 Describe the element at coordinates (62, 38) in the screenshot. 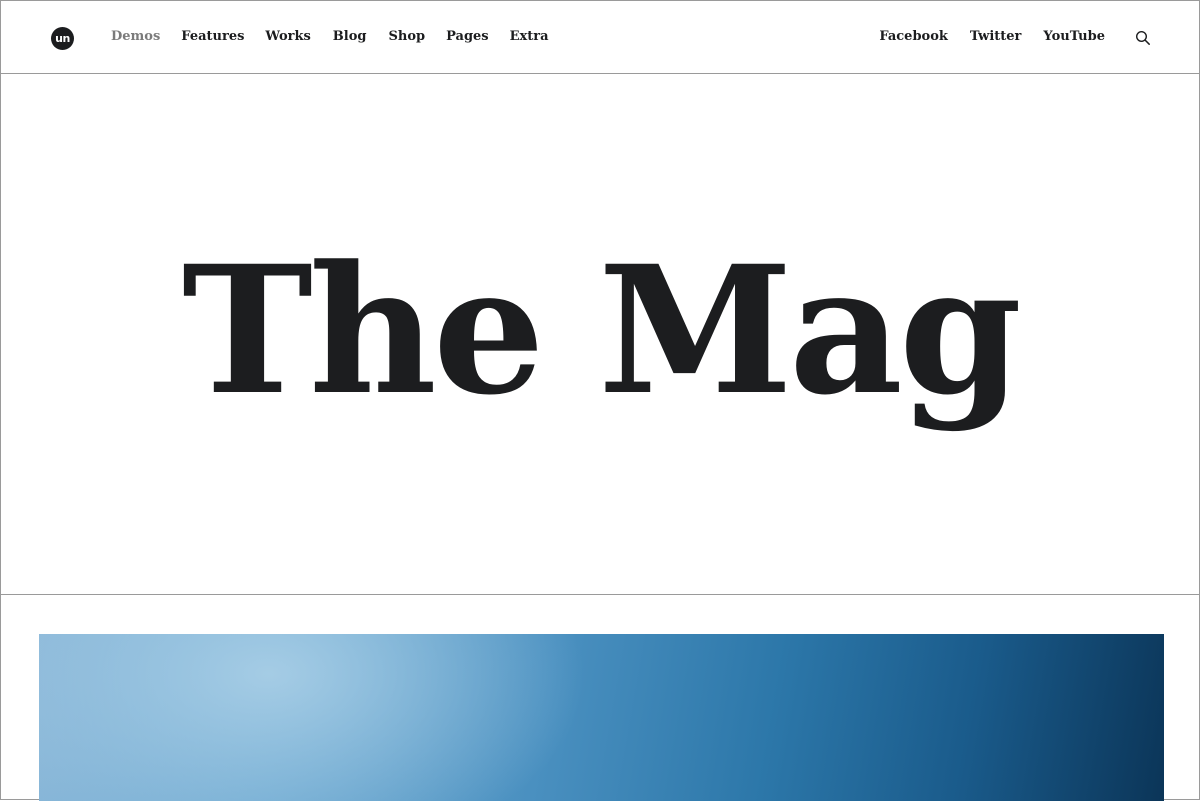

I see `site-logo: un` at that location.